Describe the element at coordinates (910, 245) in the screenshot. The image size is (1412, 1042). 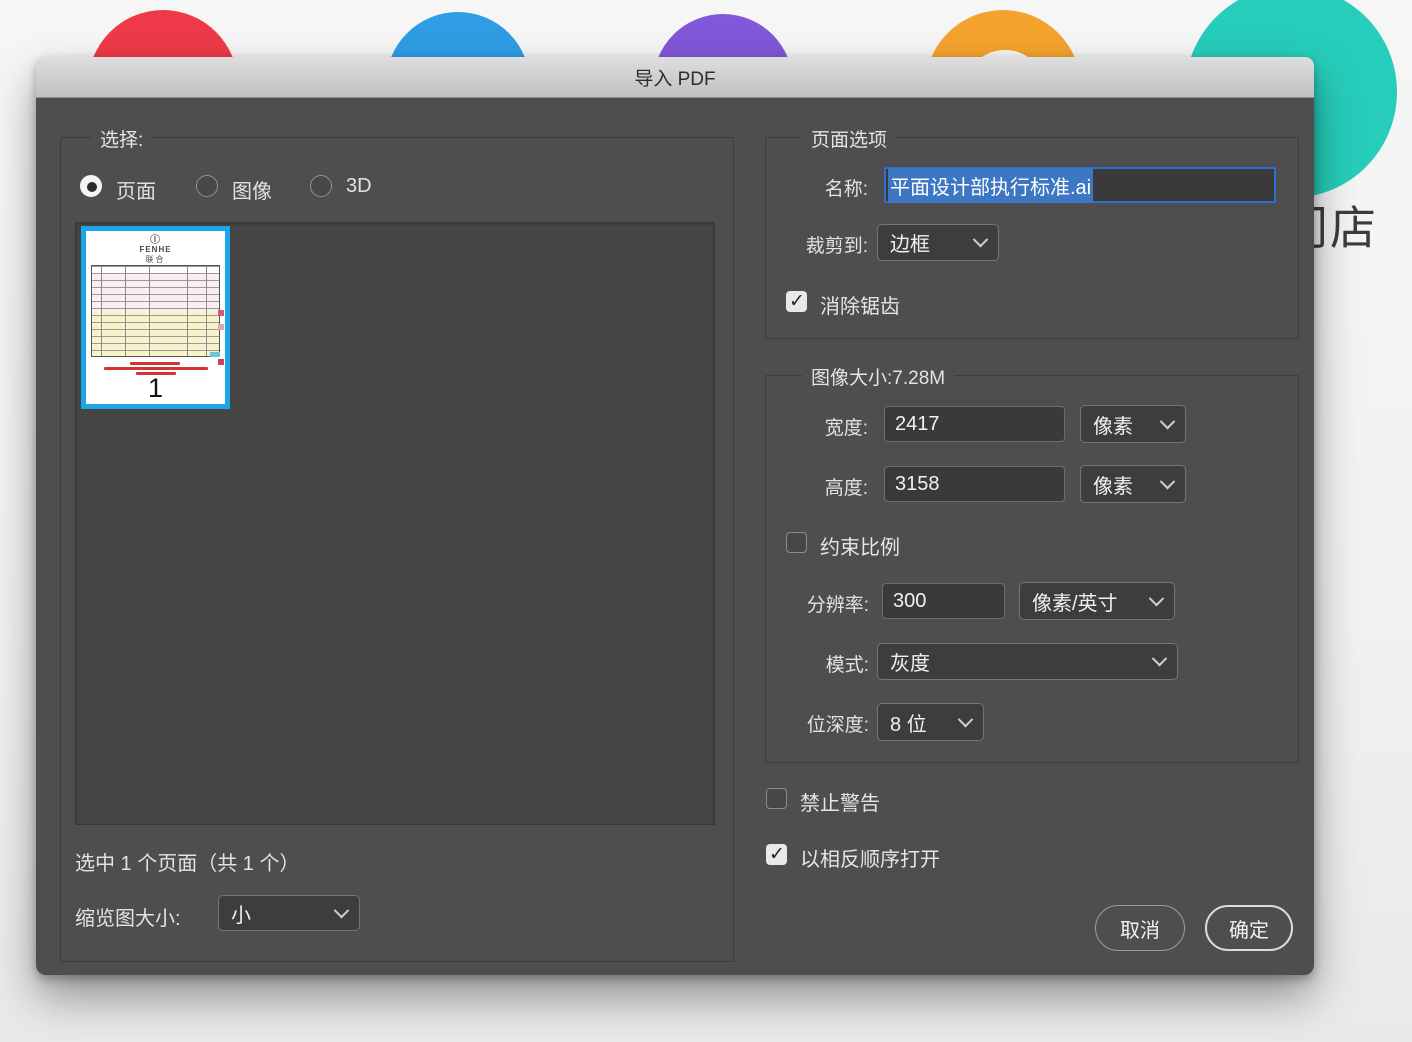
I see `crop-value: 边框` at that location.